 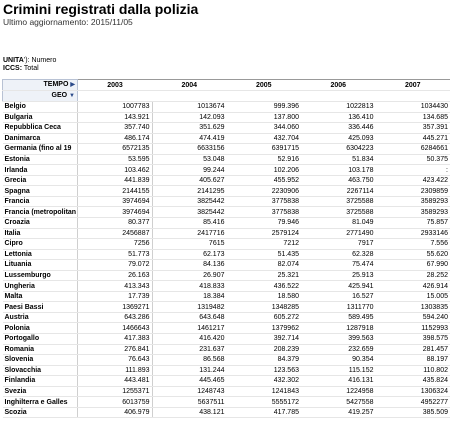 What do you see at coordinates (338, 170) in the screenshot?
I see `value-cell: 103.178` at bounding box center [338, 170].